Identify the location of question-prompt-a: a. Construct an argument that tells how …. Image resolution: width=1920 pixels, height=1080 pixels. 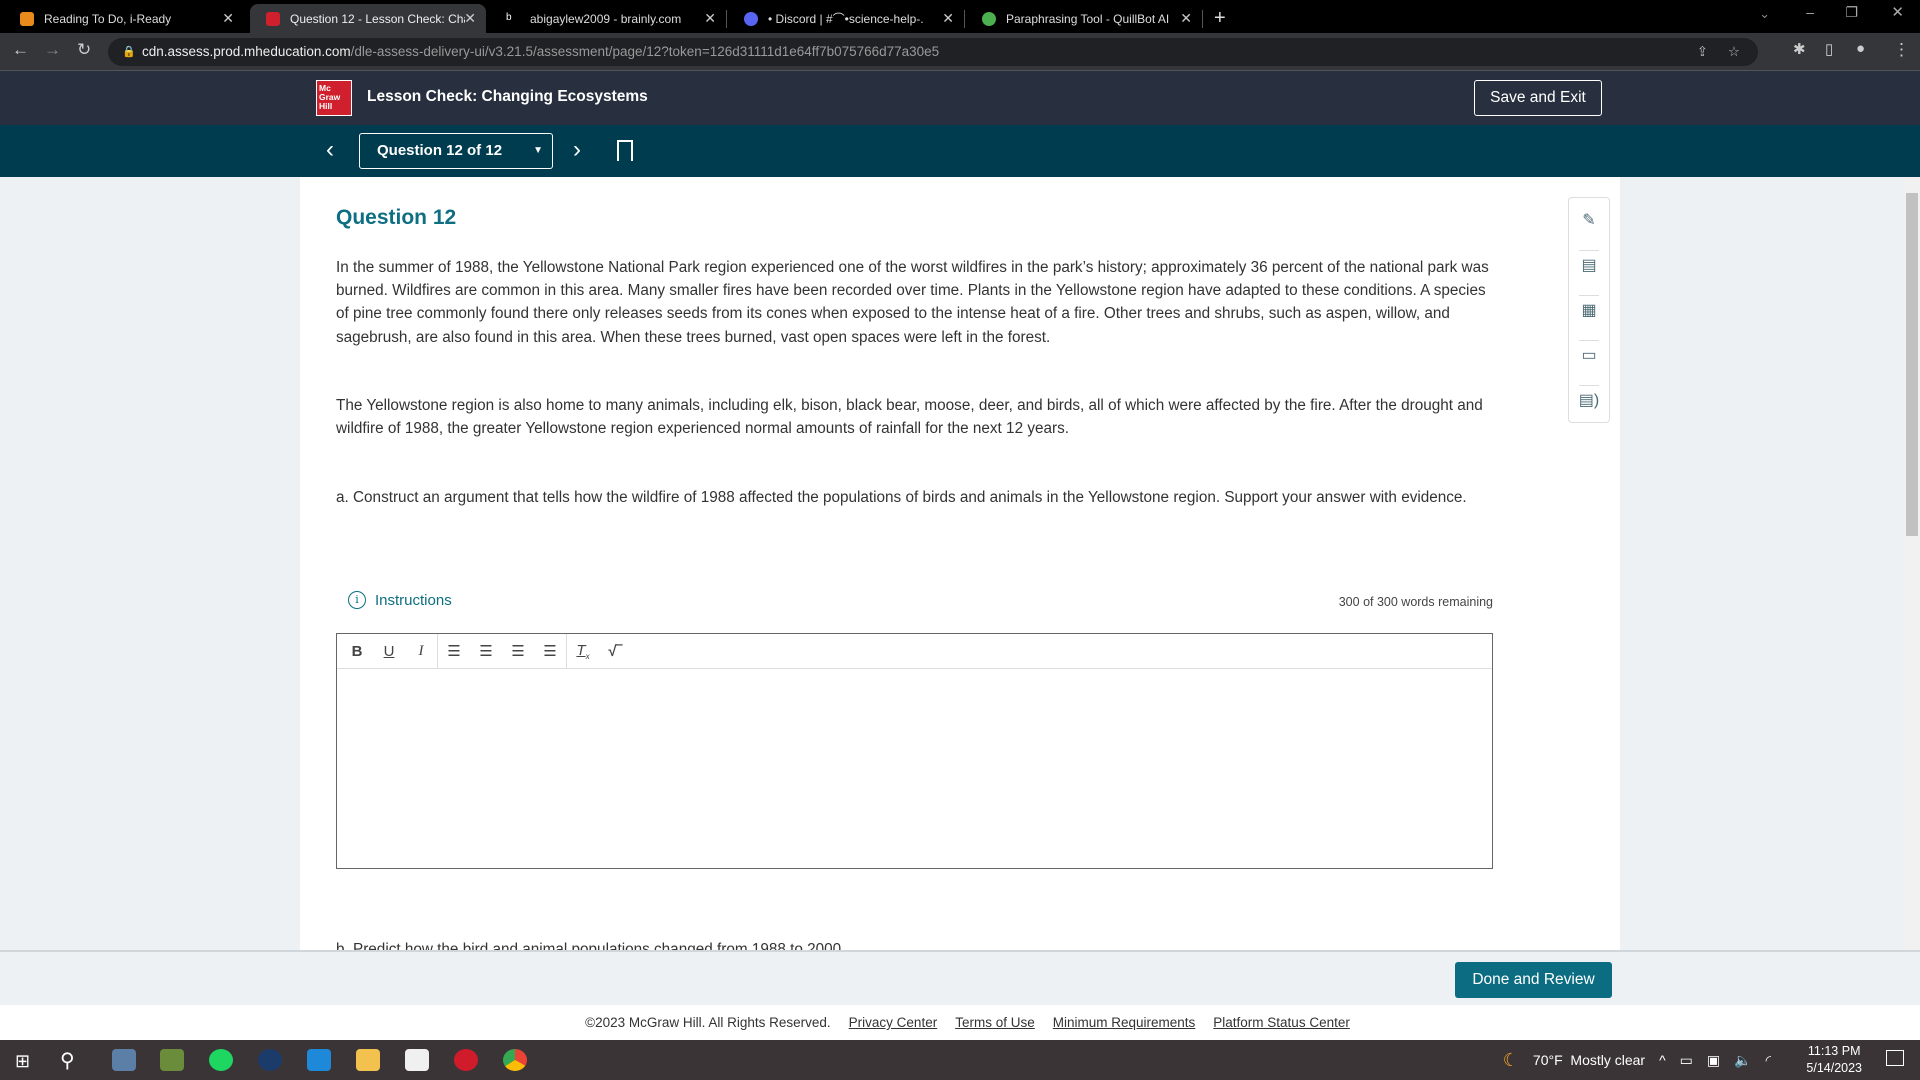
(901, 497).